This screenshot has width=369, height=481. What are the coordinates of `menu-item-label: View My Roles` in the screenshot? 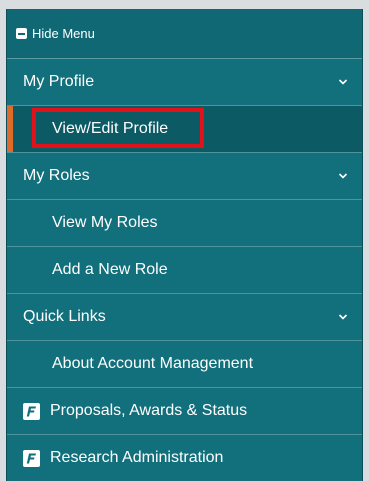 It's located at (105, 222).